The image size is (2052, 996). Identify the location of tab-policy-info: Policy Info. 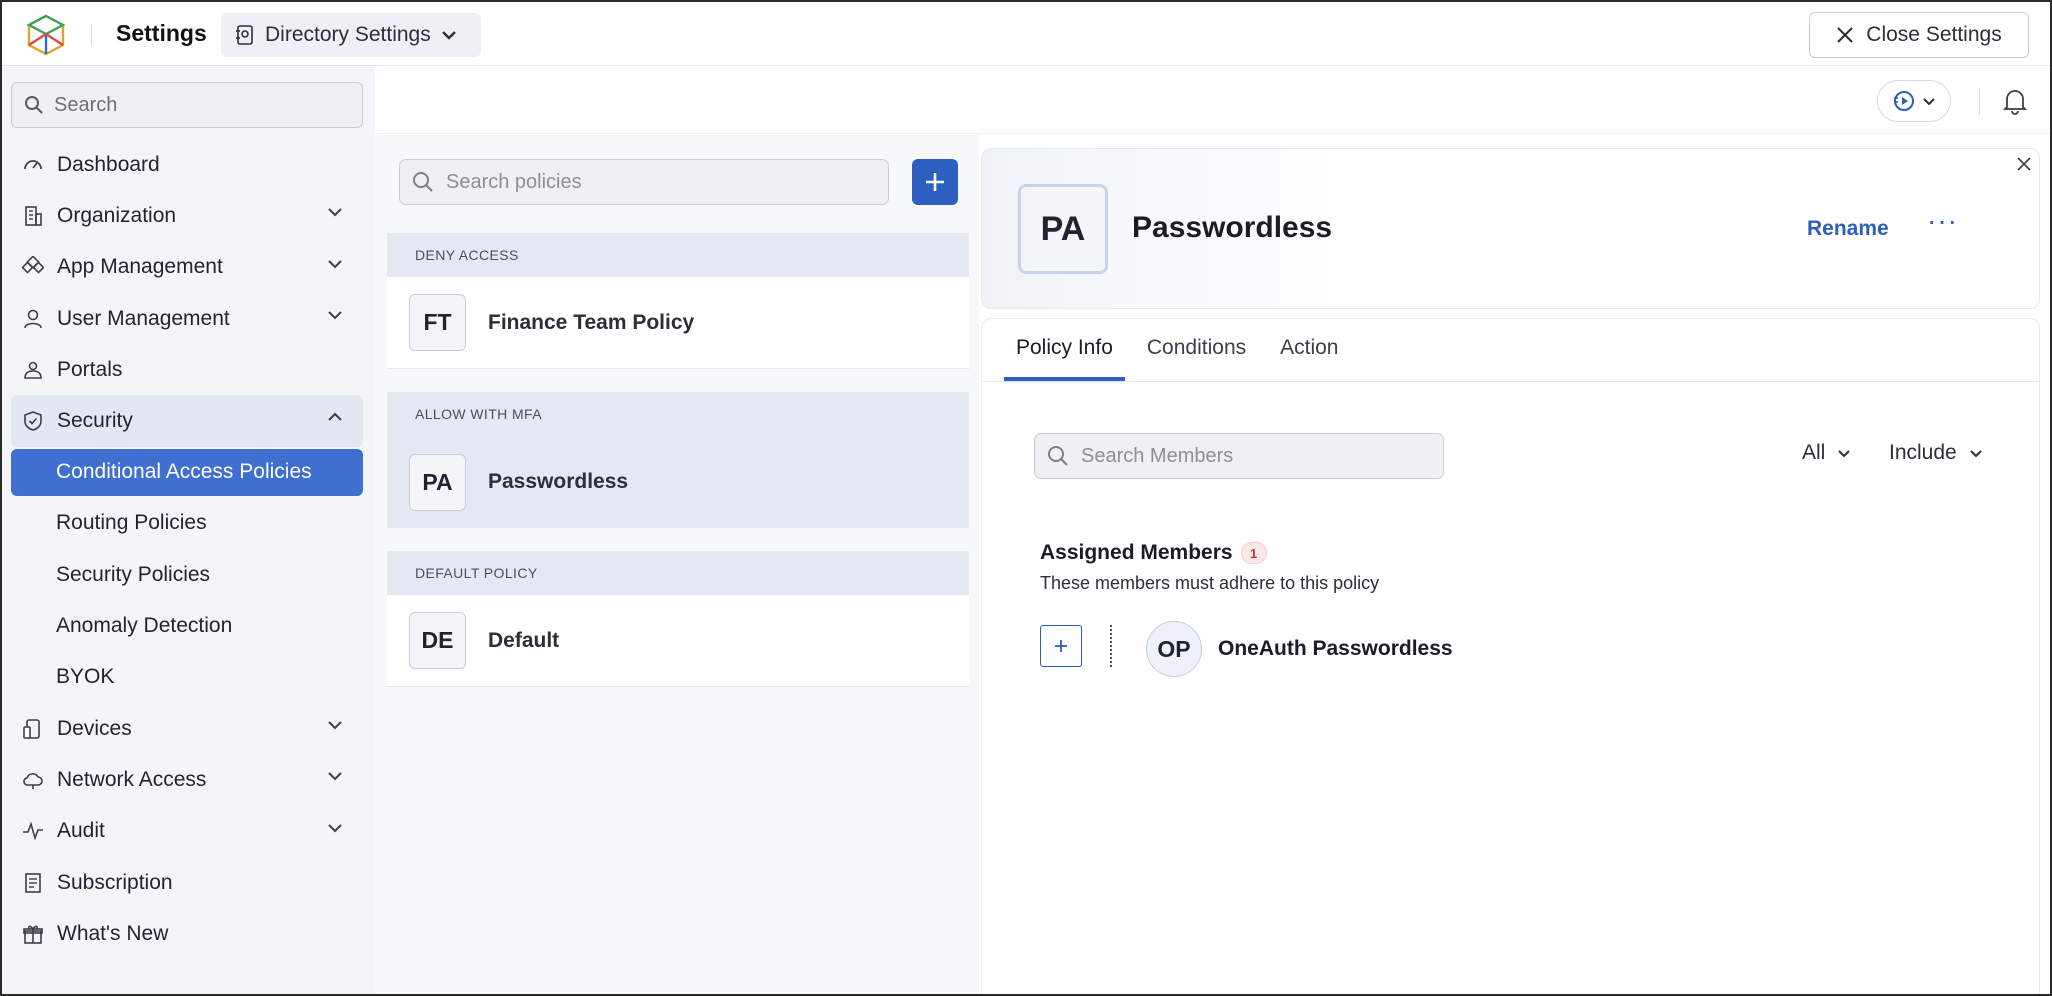
(1064, 350).